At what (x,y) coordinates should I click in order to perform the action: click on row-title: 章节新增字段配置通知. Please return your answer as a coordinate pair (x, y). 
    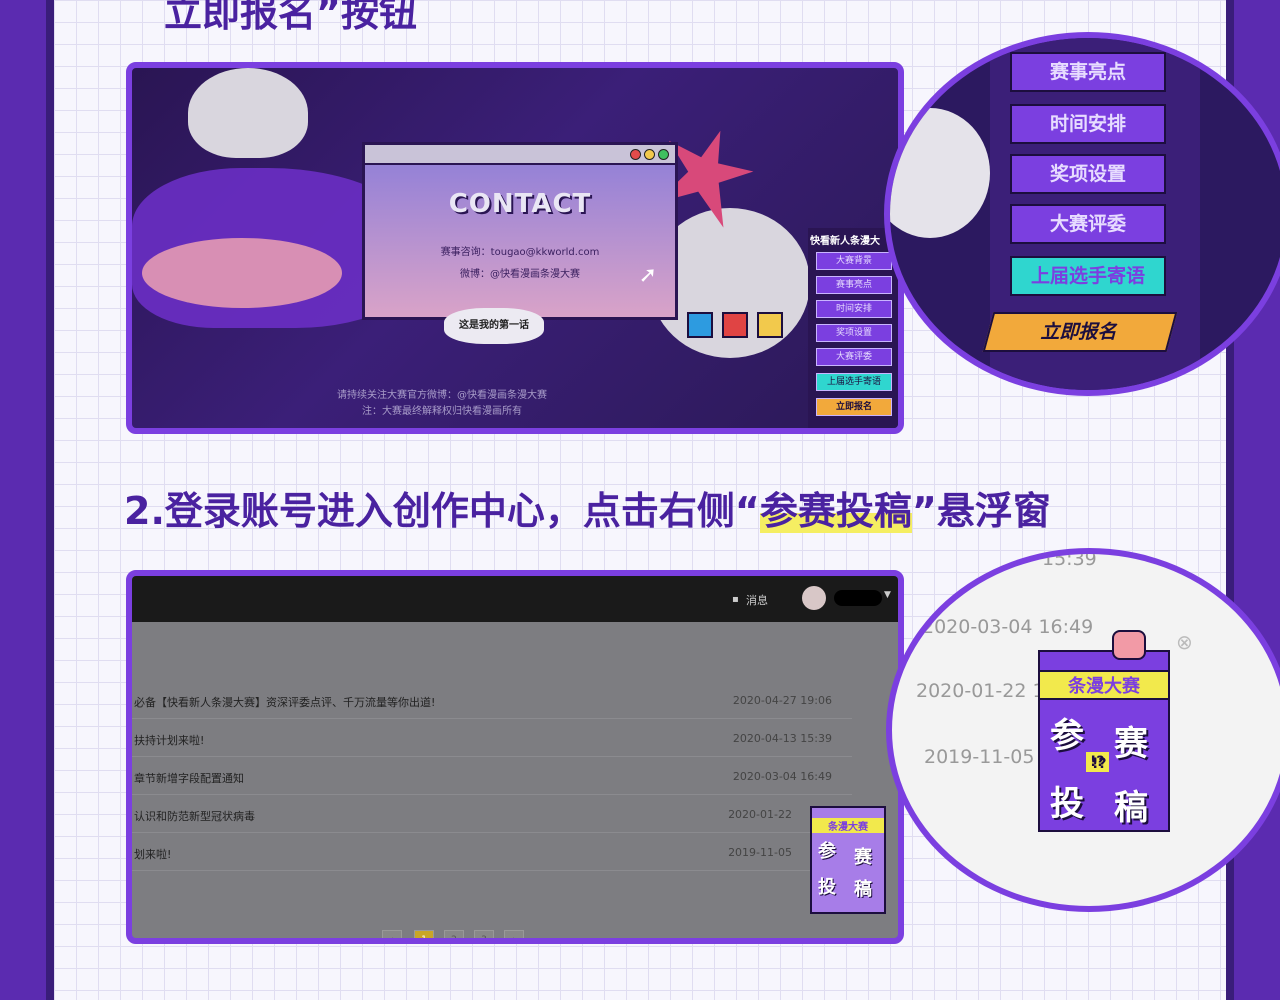
    Looking at the image, I should click on (189, 778).